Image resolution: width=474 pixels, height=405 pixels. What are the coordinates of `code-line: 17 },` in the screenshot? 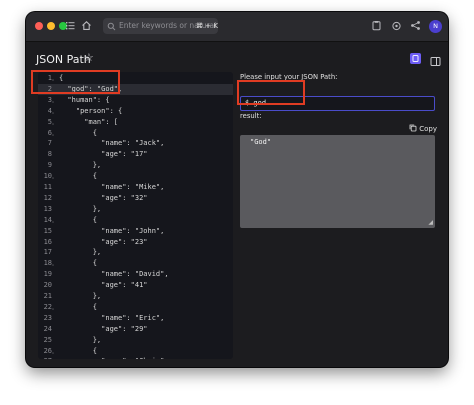 It's located at (135, 252).